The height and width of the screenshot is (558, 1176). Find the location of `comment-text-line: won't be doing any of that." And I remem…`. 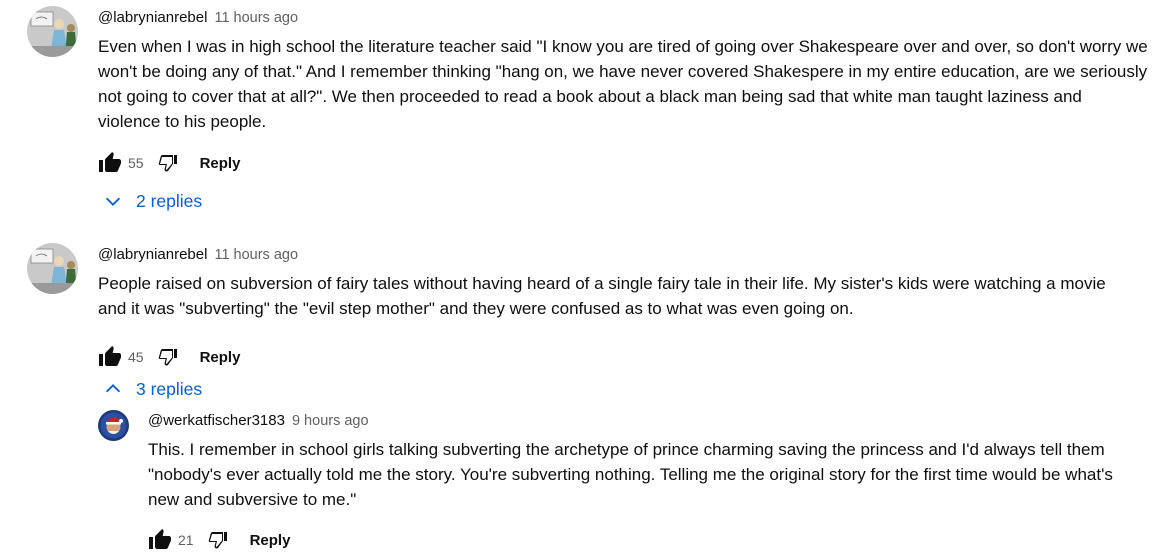

comment-text-line: won't be doing any of that." And I remem… is located at coordinates (623, 71).